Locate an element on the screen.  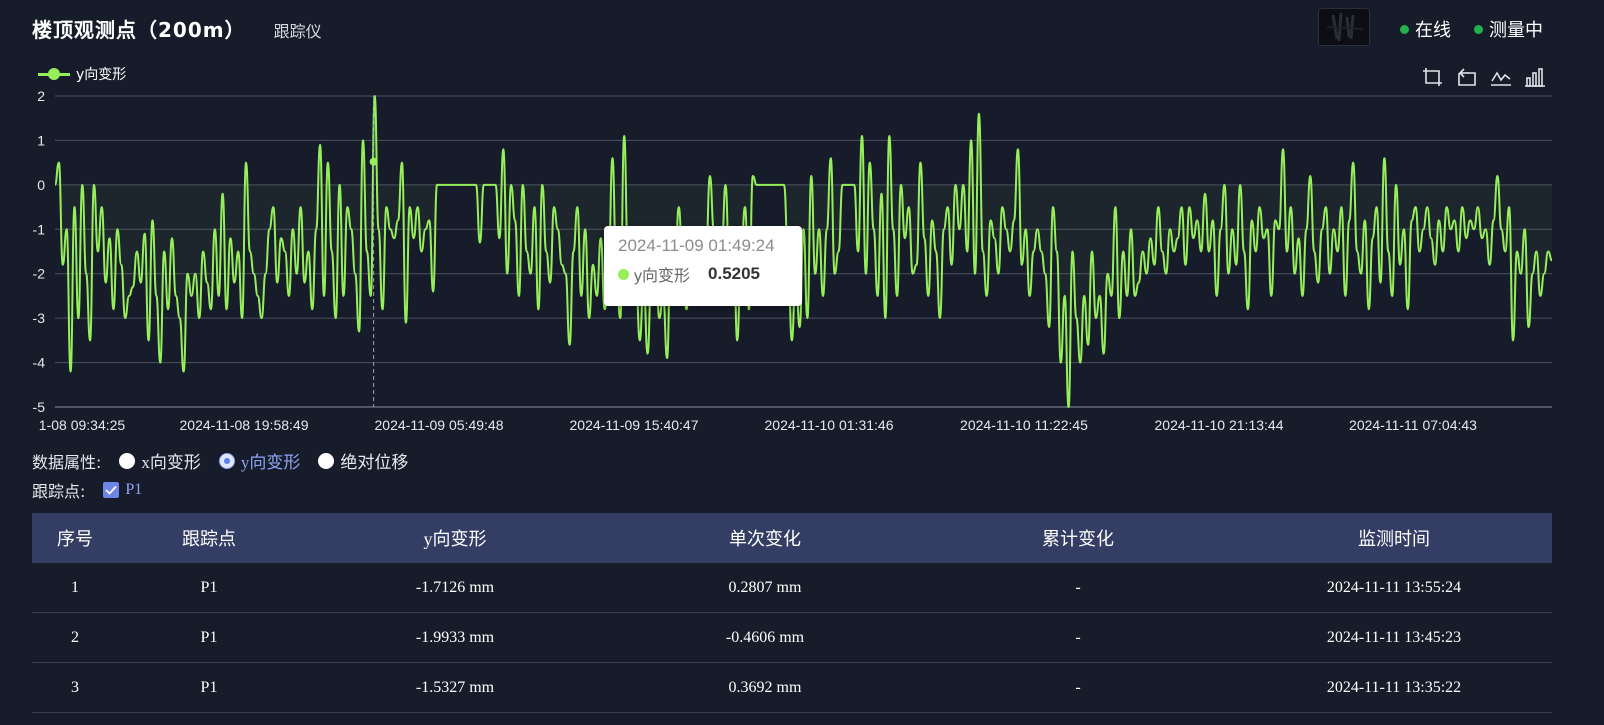
highlight-point is located at coordinates (373, 161).